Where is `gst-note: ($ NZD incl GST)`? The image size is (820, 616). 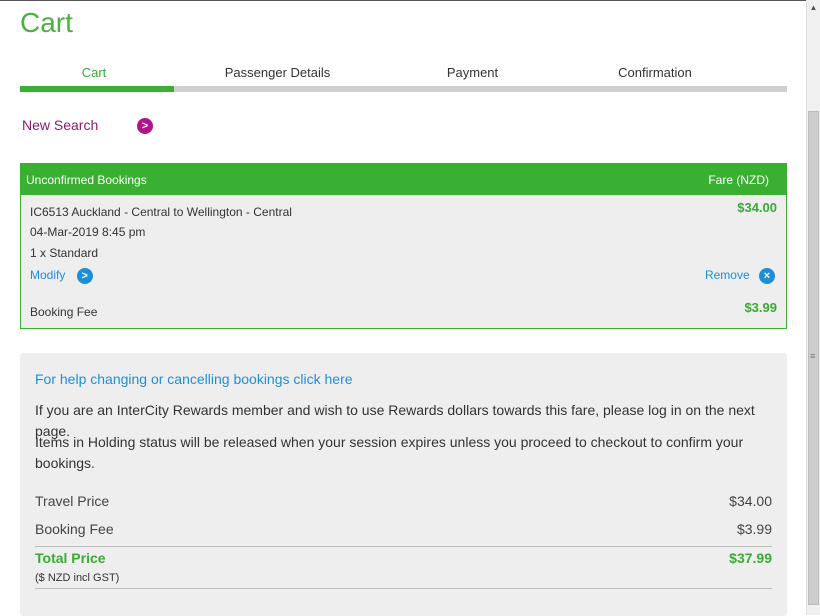
gst-note: ($ NZD incl GST) is located at coordinates (77, 578).